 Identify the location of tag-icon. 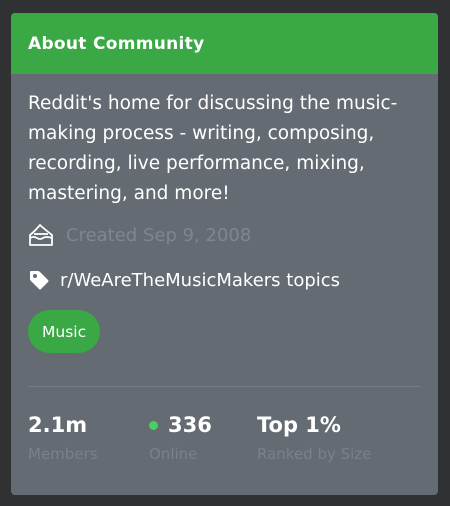
(39, 280).